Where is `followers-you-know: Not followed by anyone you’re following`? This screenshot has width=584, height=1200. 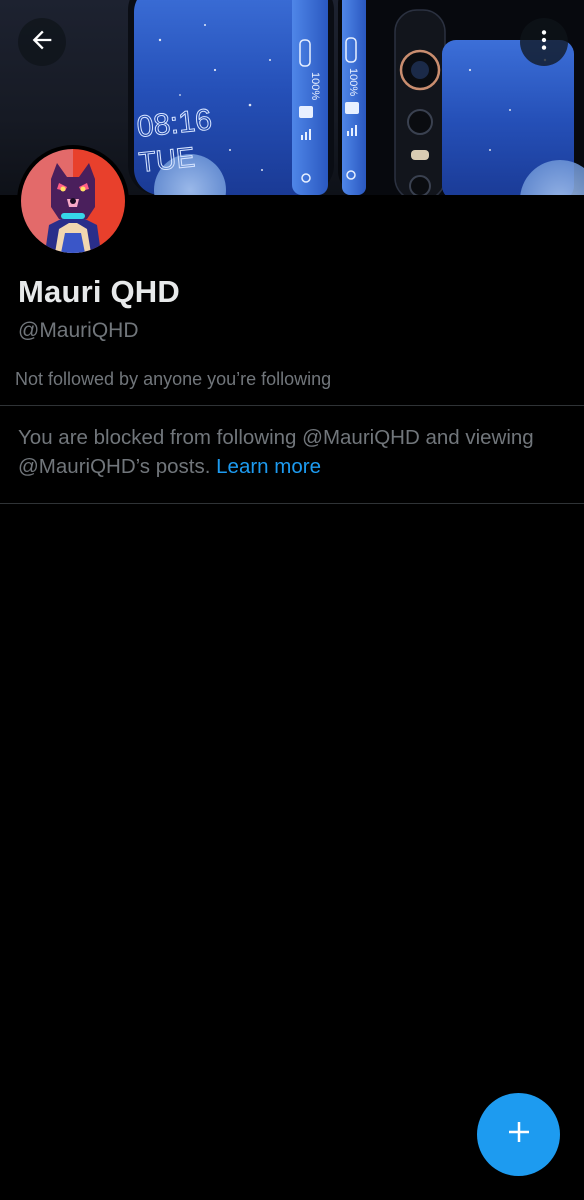
followers-you-know: Not followed by anyone you’re following is located at coordinates (173, 379).